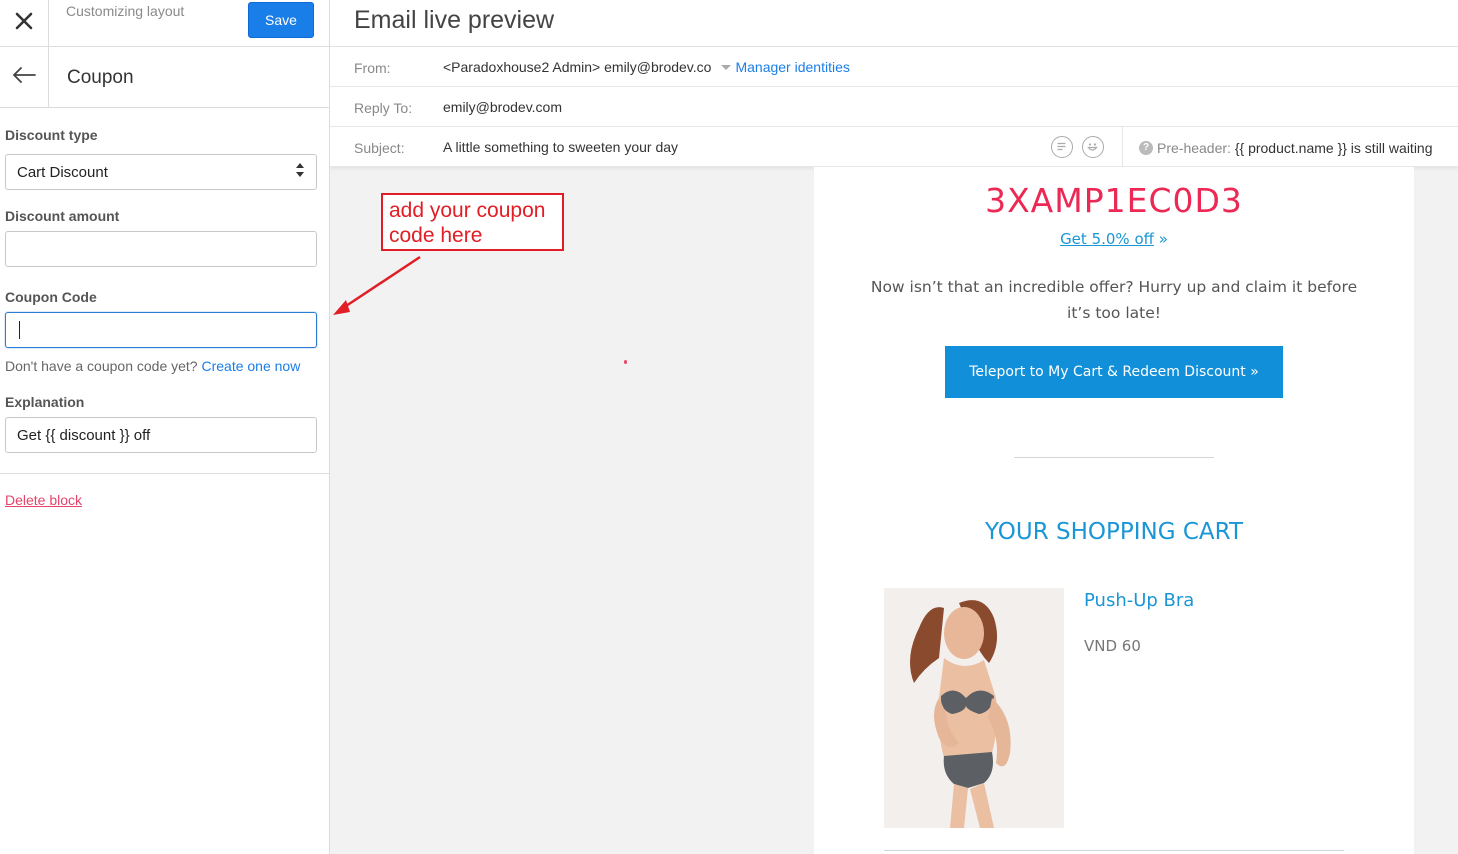 This screenshot has height=854, width=1458. Describe the element at coordinates (43, 500) in the screenshot. I see `delete-block-link: Delete block` at that location.